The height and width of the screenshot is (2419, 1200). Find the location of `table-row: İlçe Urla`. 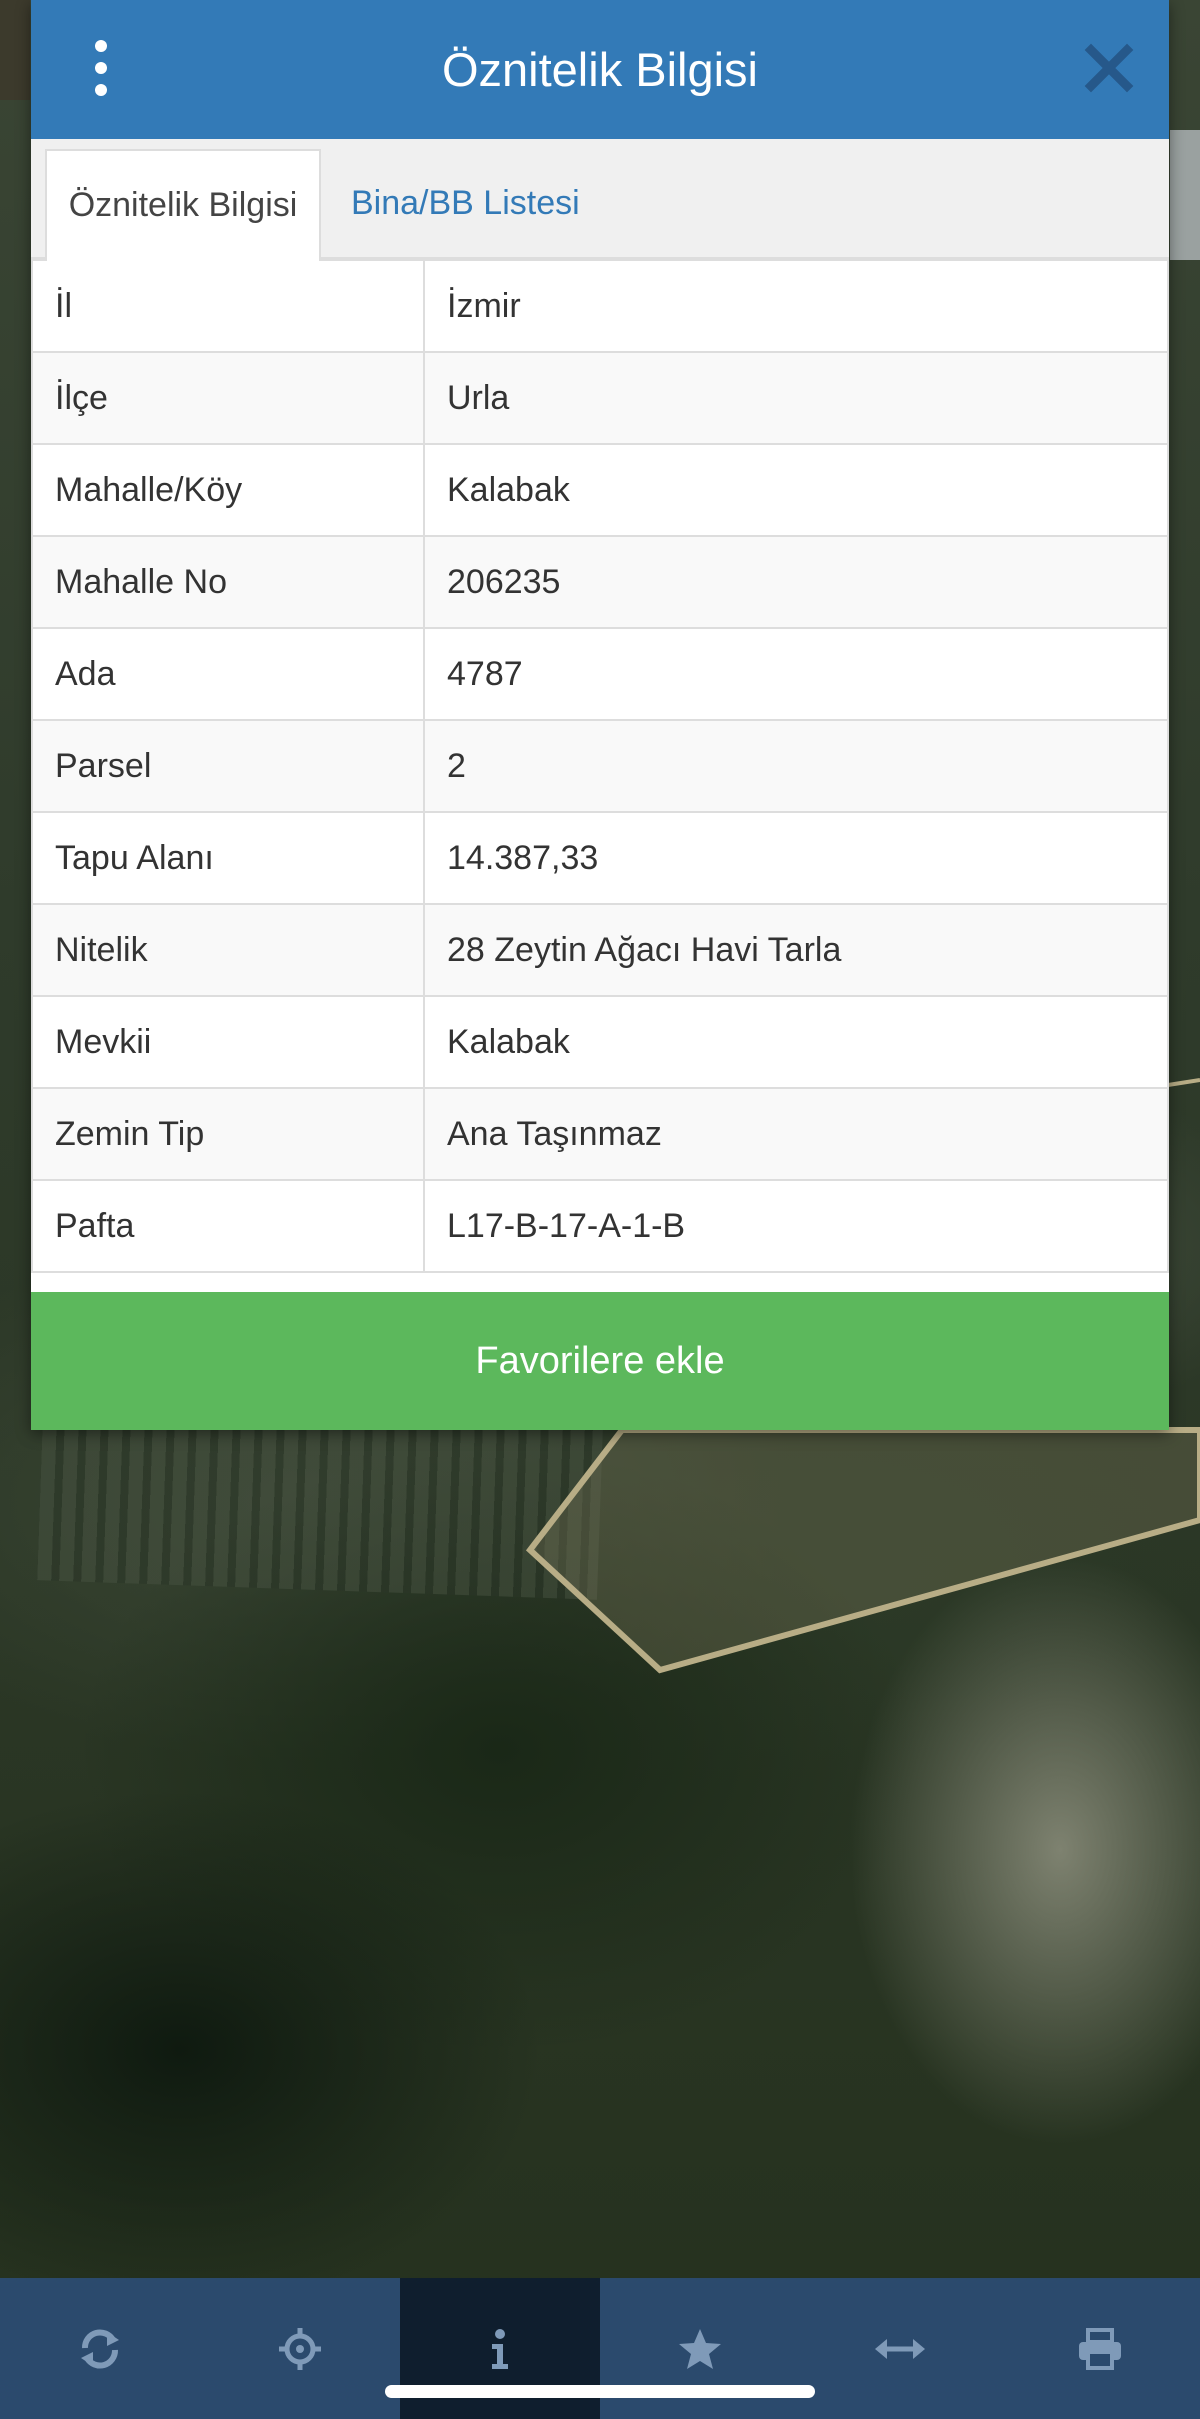

table-row: İlçe Urla is located at coordinates (600, 398).